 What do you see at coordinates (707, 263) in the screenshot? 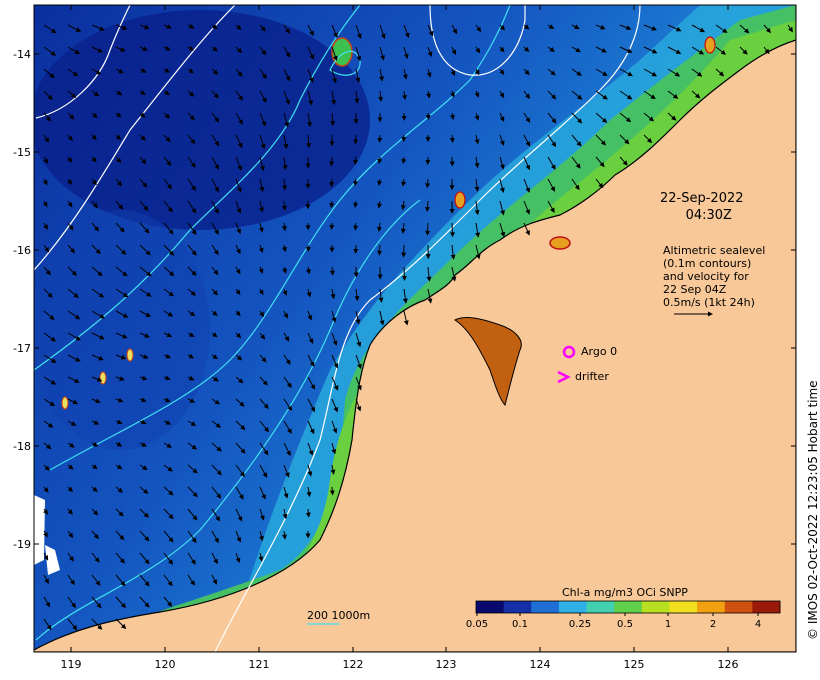
I see `description-line: (0.1m contours)` at bounding box center [707, 263].